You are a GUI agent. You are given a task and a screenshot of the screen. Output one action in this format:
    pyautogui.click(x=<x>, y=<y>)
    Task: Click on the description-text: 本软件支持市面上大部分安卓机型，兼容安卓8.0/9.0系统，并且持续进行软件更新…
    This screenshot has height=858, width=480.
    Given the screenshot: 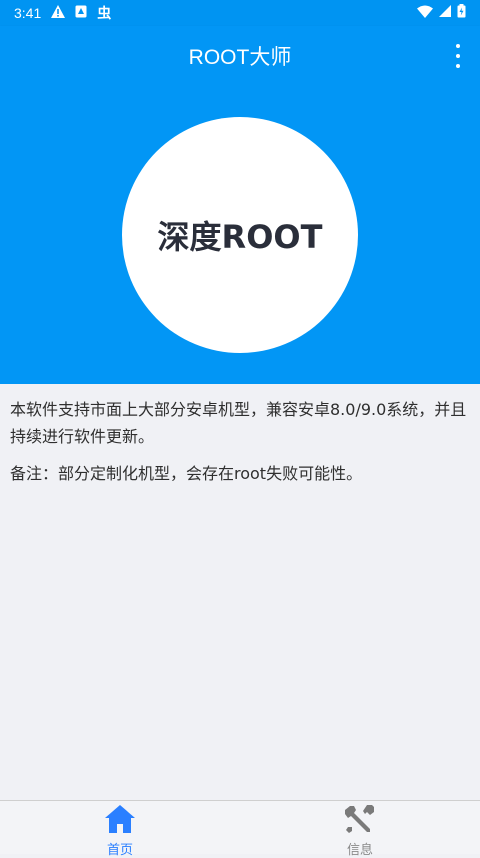 What is the action you would take?
    pyautogui.click(x=238, y=423)
    